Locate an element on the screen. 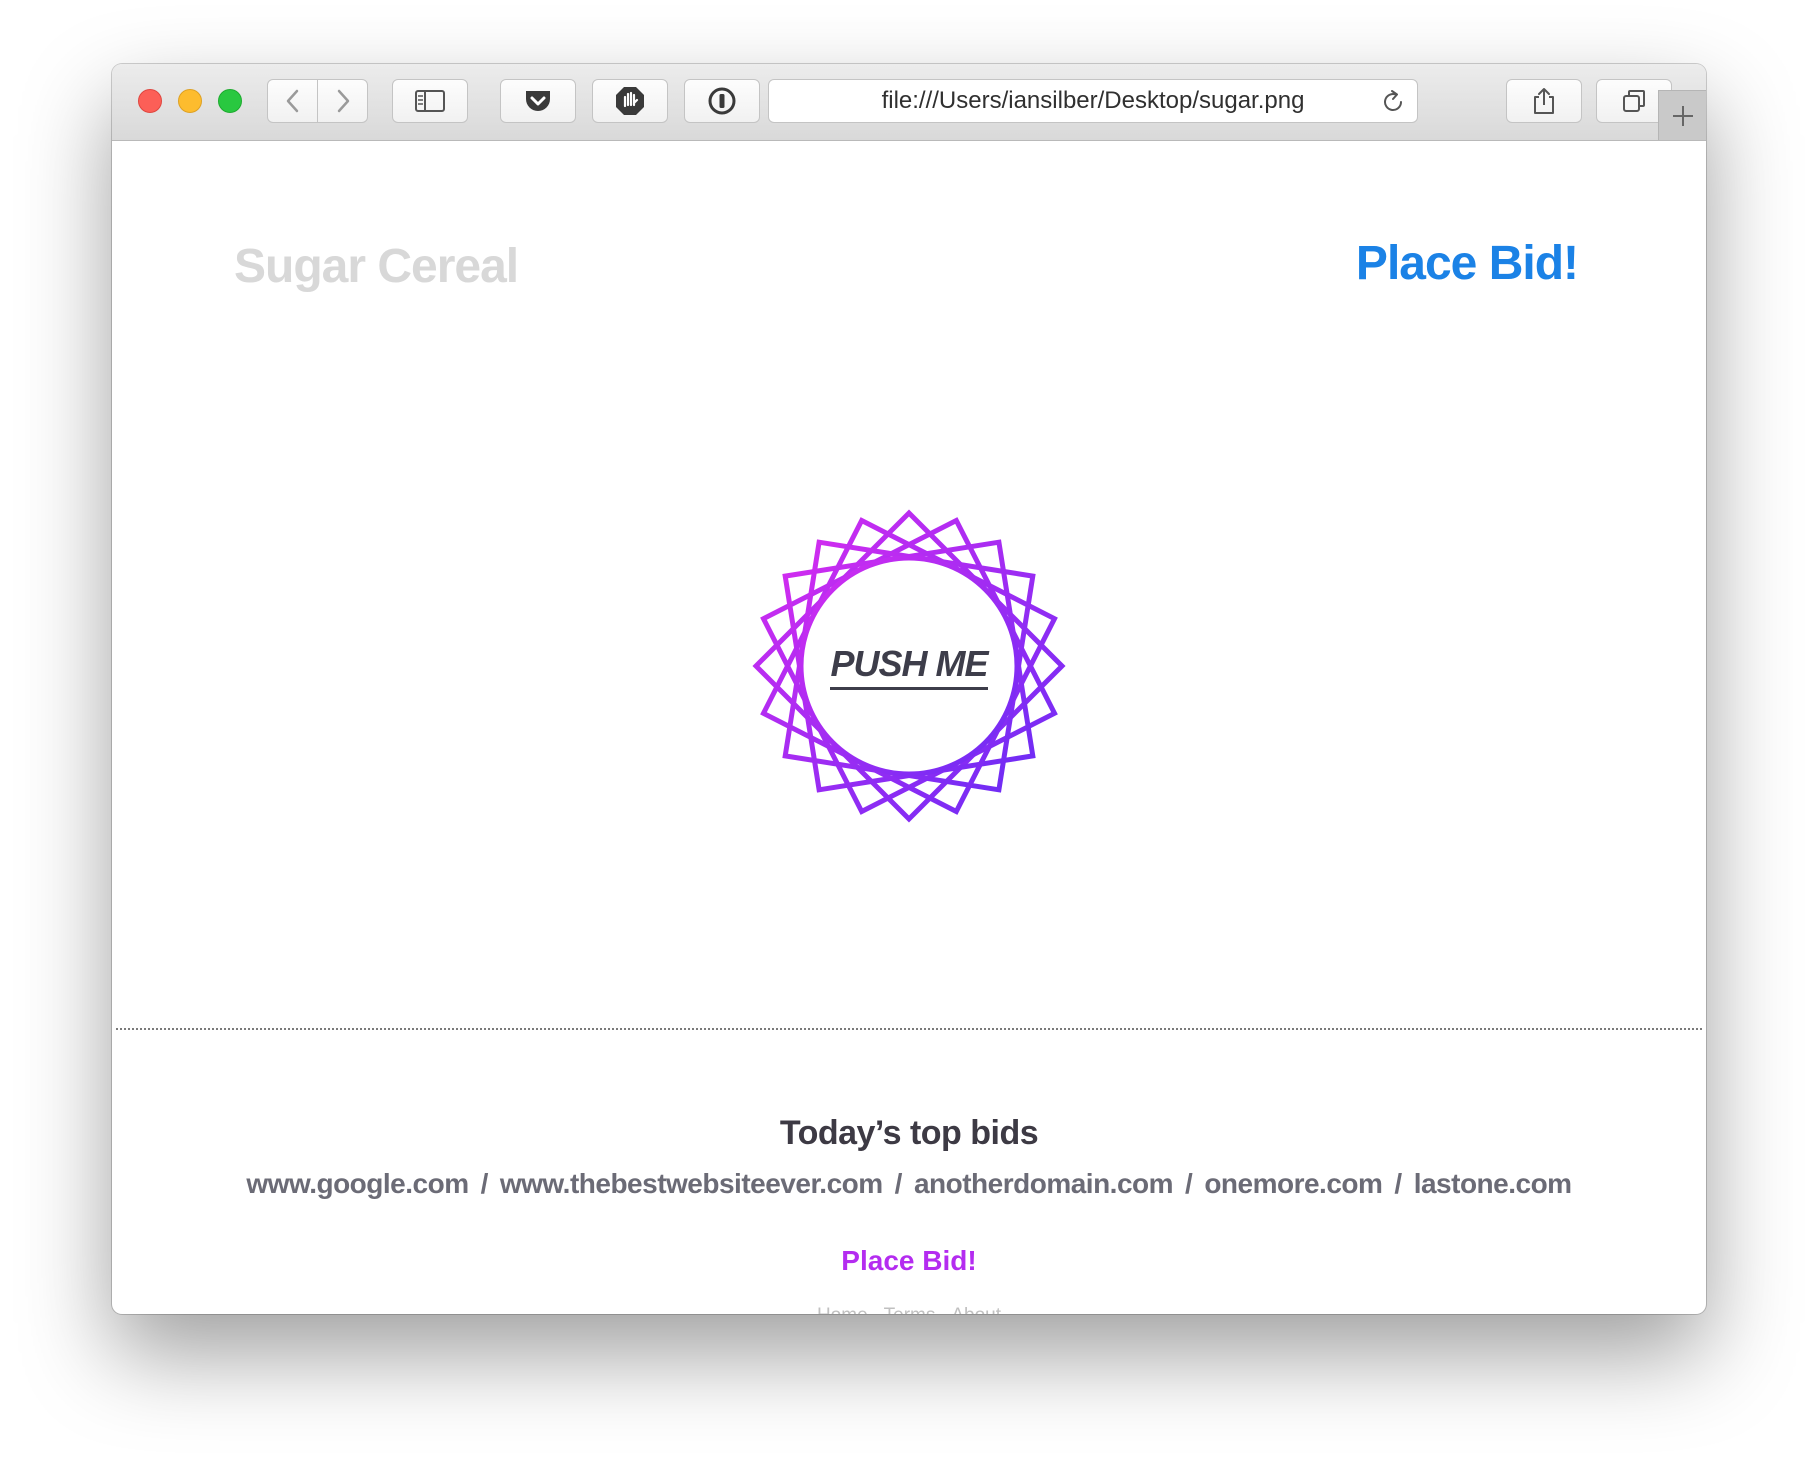 The height and width of the screenshot is (1472, 1818). section-divider is located at coordinates (909, 1029).